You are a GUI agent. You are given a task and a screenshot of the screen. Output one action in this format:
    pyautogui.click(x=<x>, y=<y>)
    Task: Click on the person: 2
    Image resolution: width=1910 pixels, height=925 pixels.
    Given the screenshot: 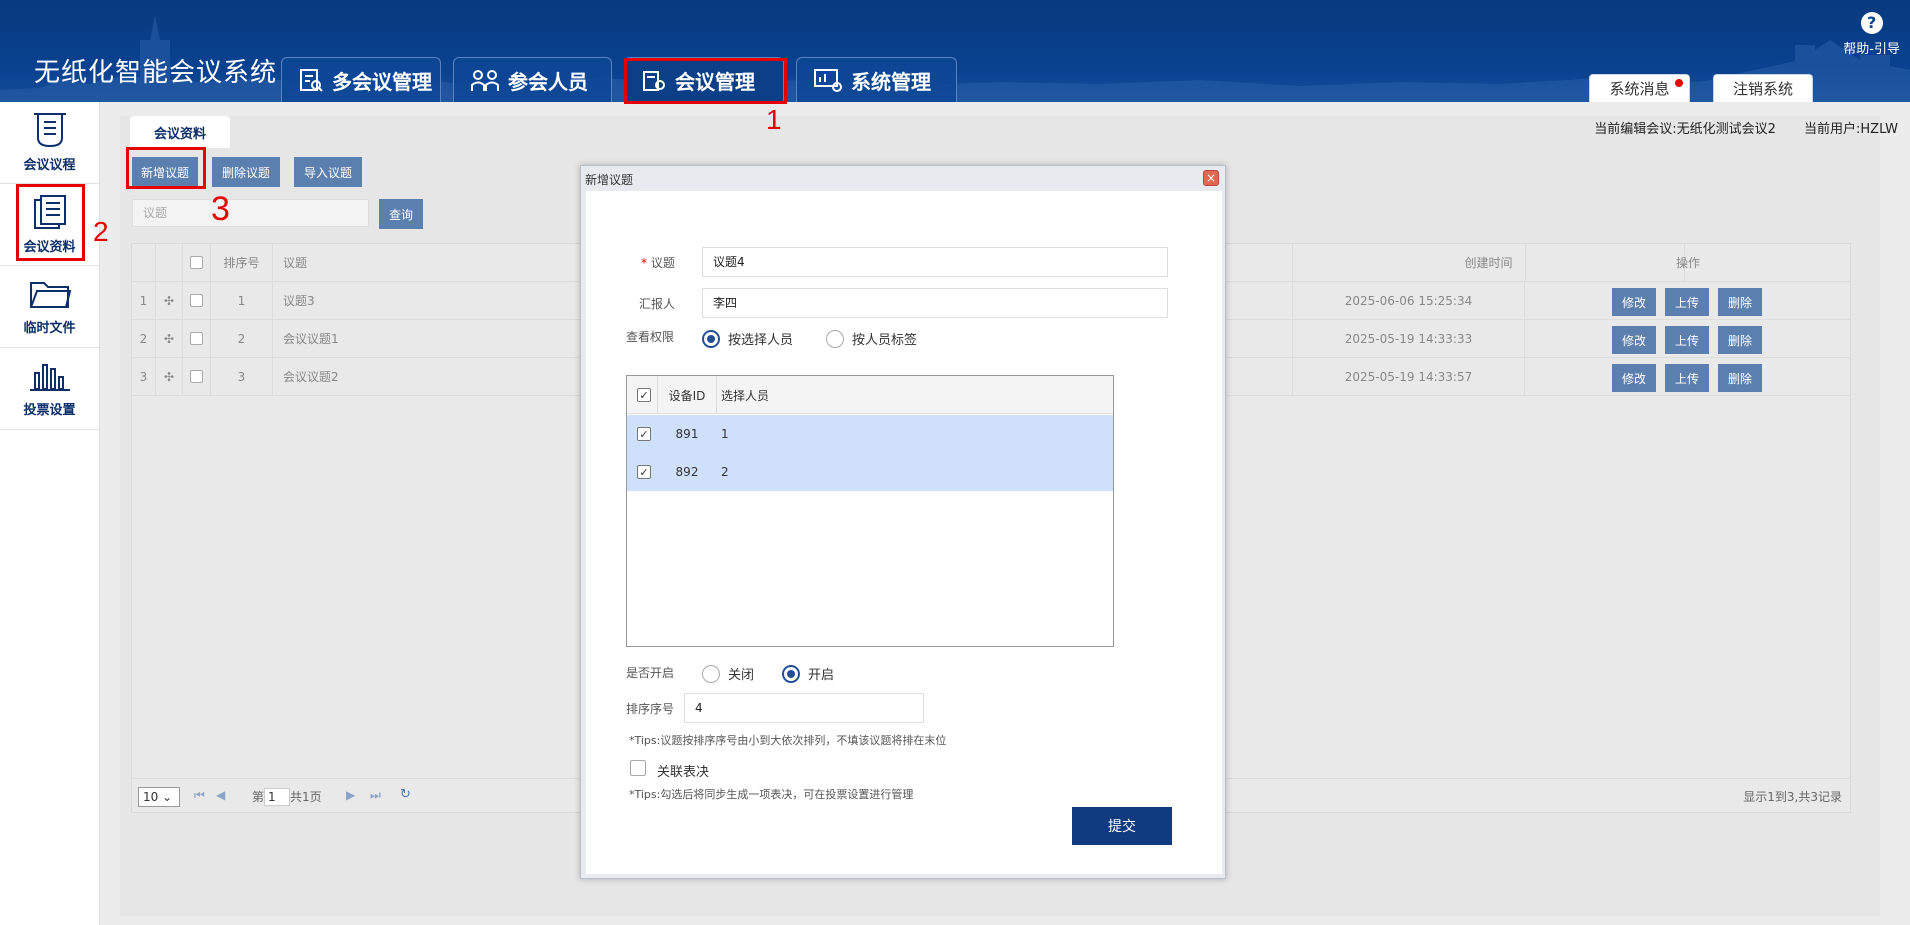 What is the action you would take?
    pyautogui.click(x=725, y=472)
    